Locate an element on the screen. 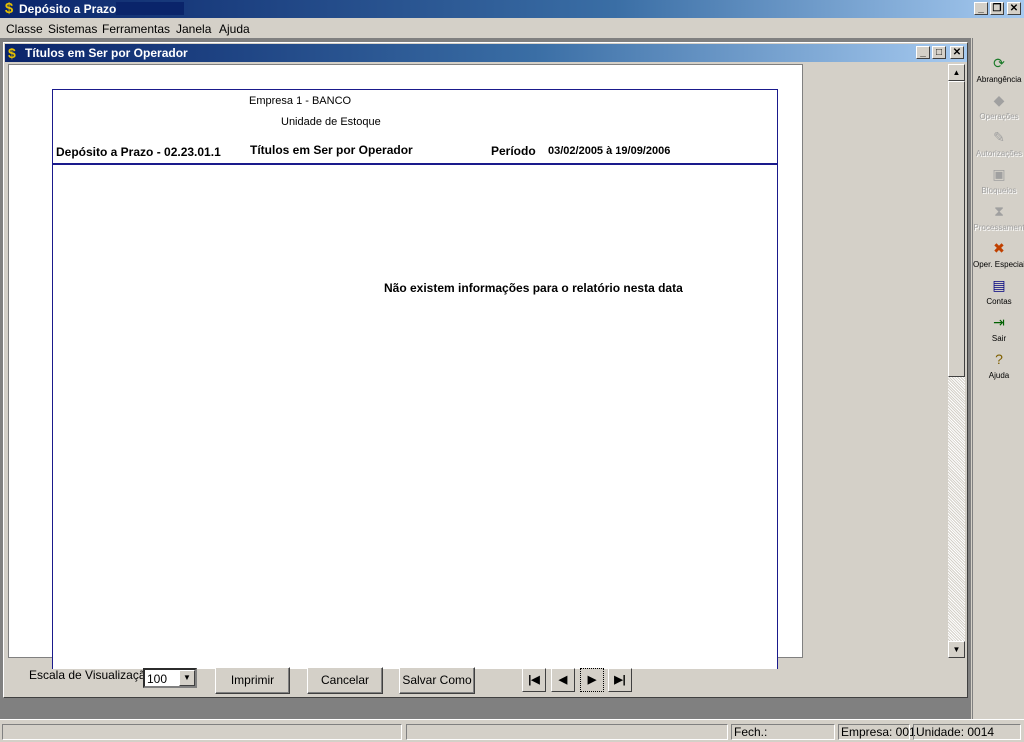  menu-ajuda: Ajuda is located at coordinates (234, 29).